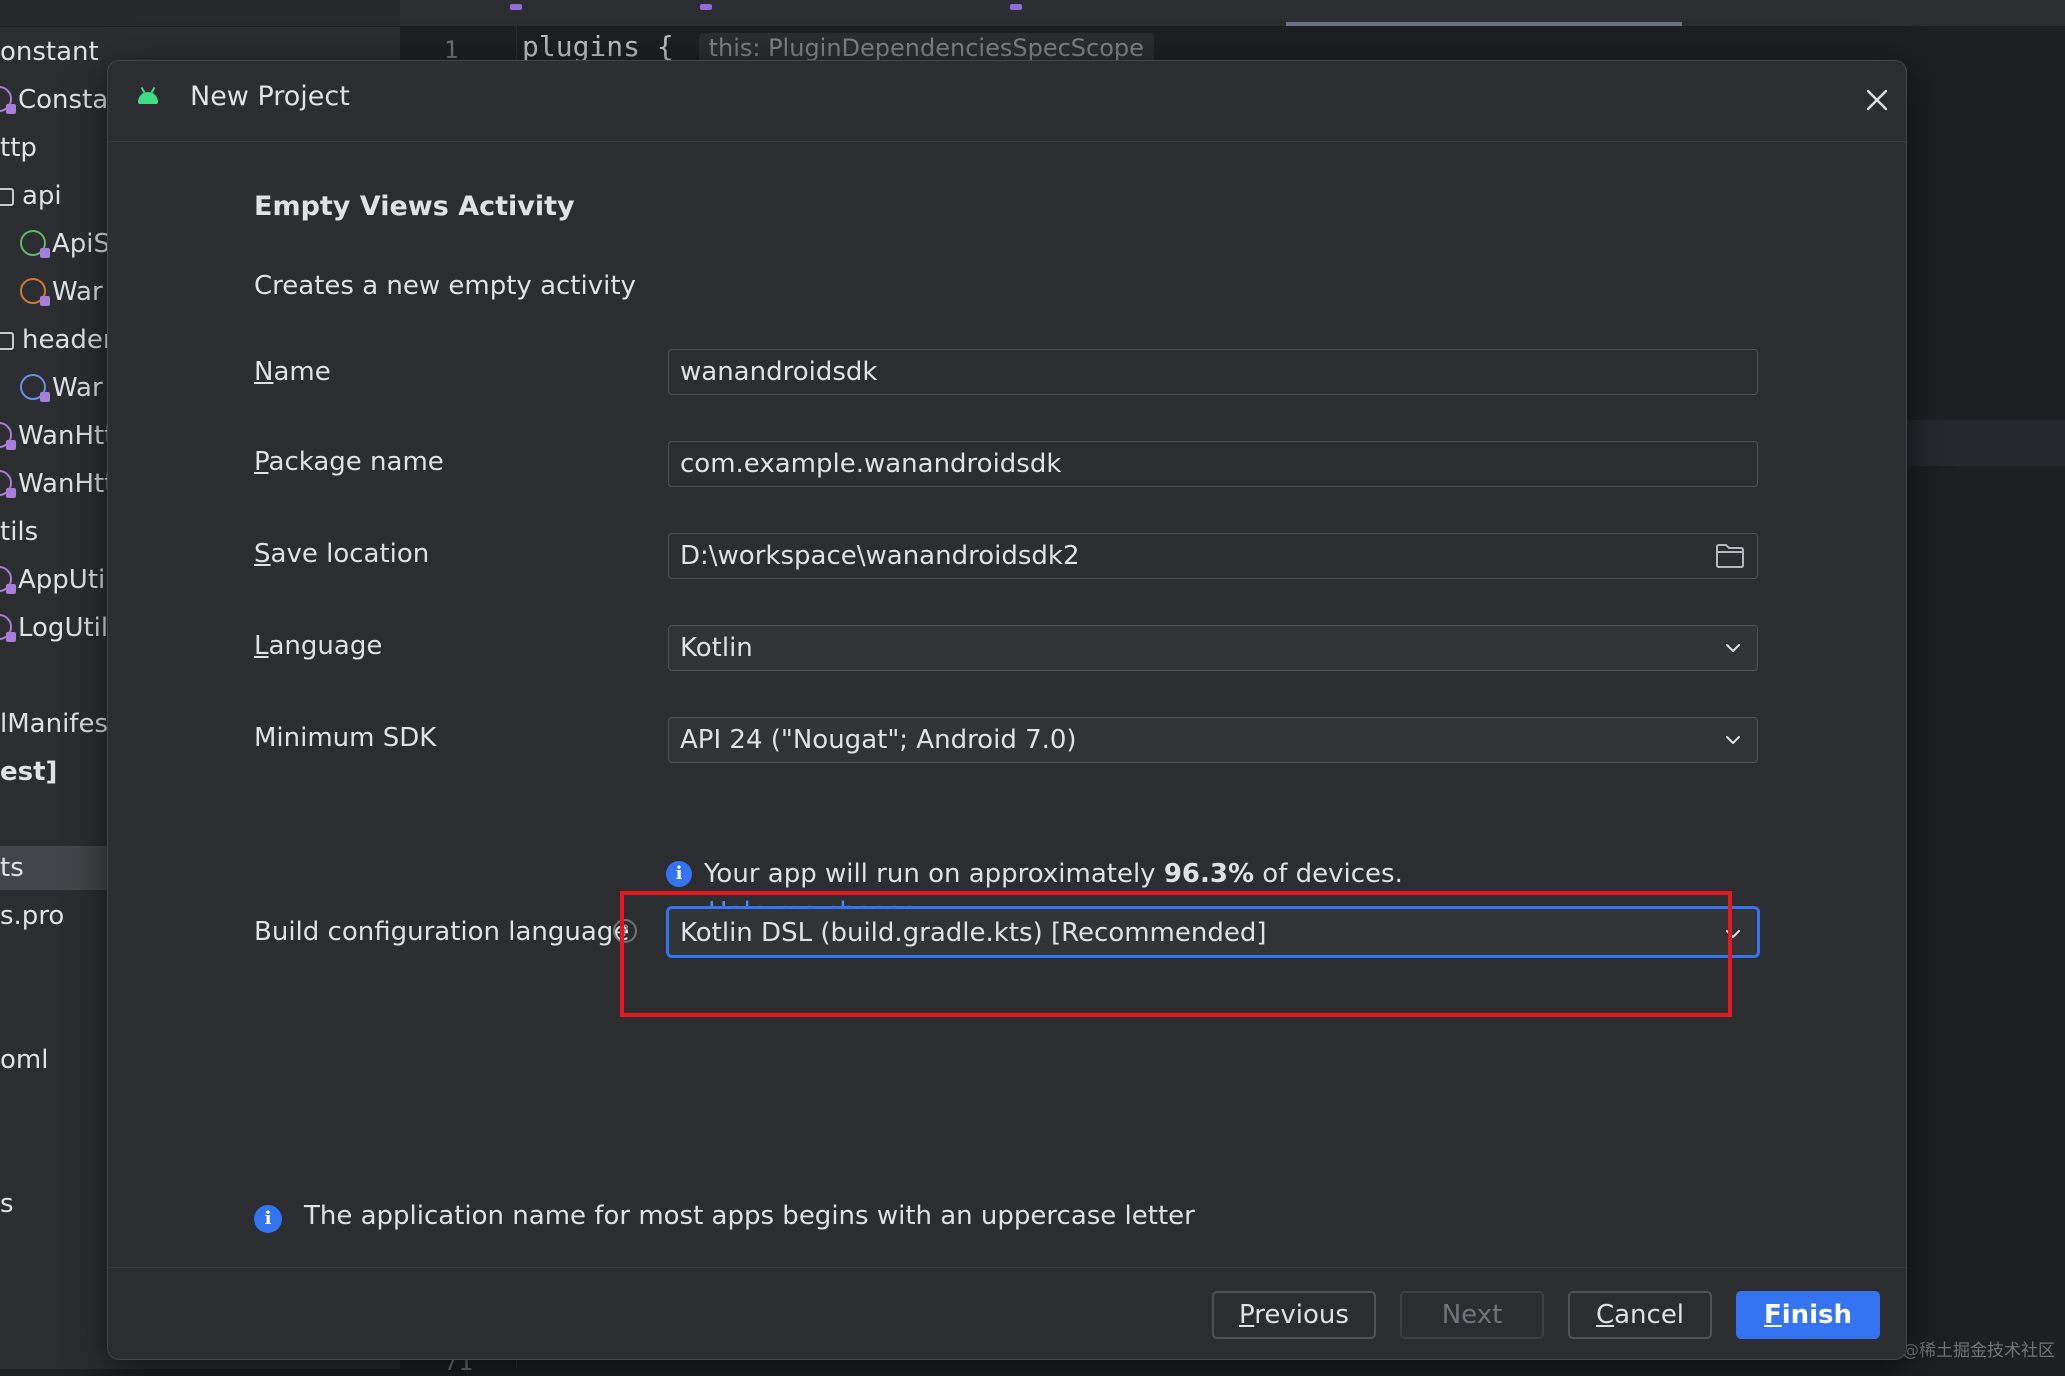 The width and height of the screenshot is (2065, 1376). What do you see at coordinates (270, 96) in the screenshot?
I see `dialog-title: New Project` at bounding box center [270, 96].